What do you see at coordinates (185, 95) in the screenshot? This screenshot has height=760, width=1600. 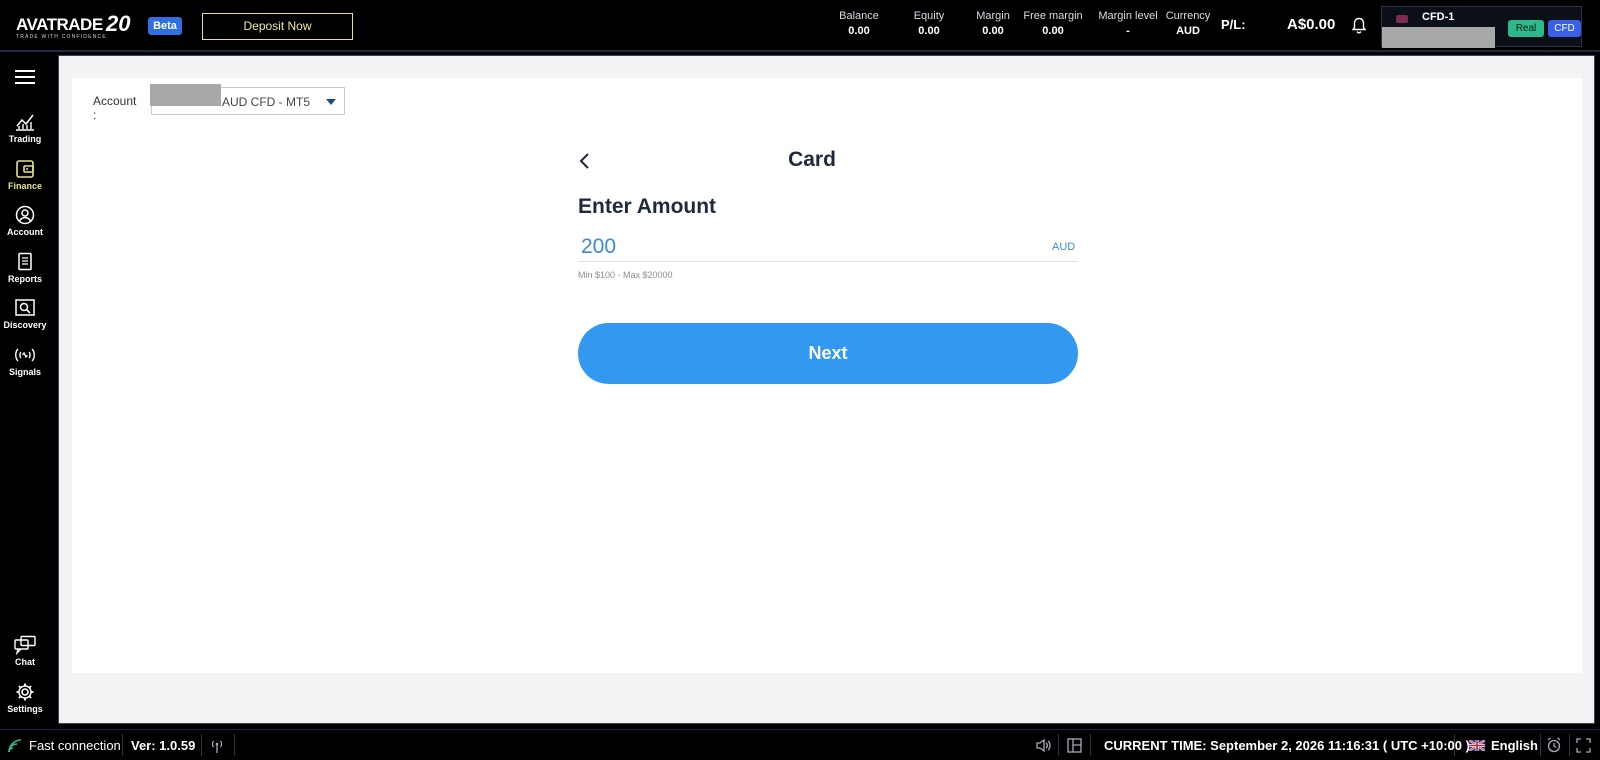 I see `redacted-account-id` at bounding box center [185, 95].